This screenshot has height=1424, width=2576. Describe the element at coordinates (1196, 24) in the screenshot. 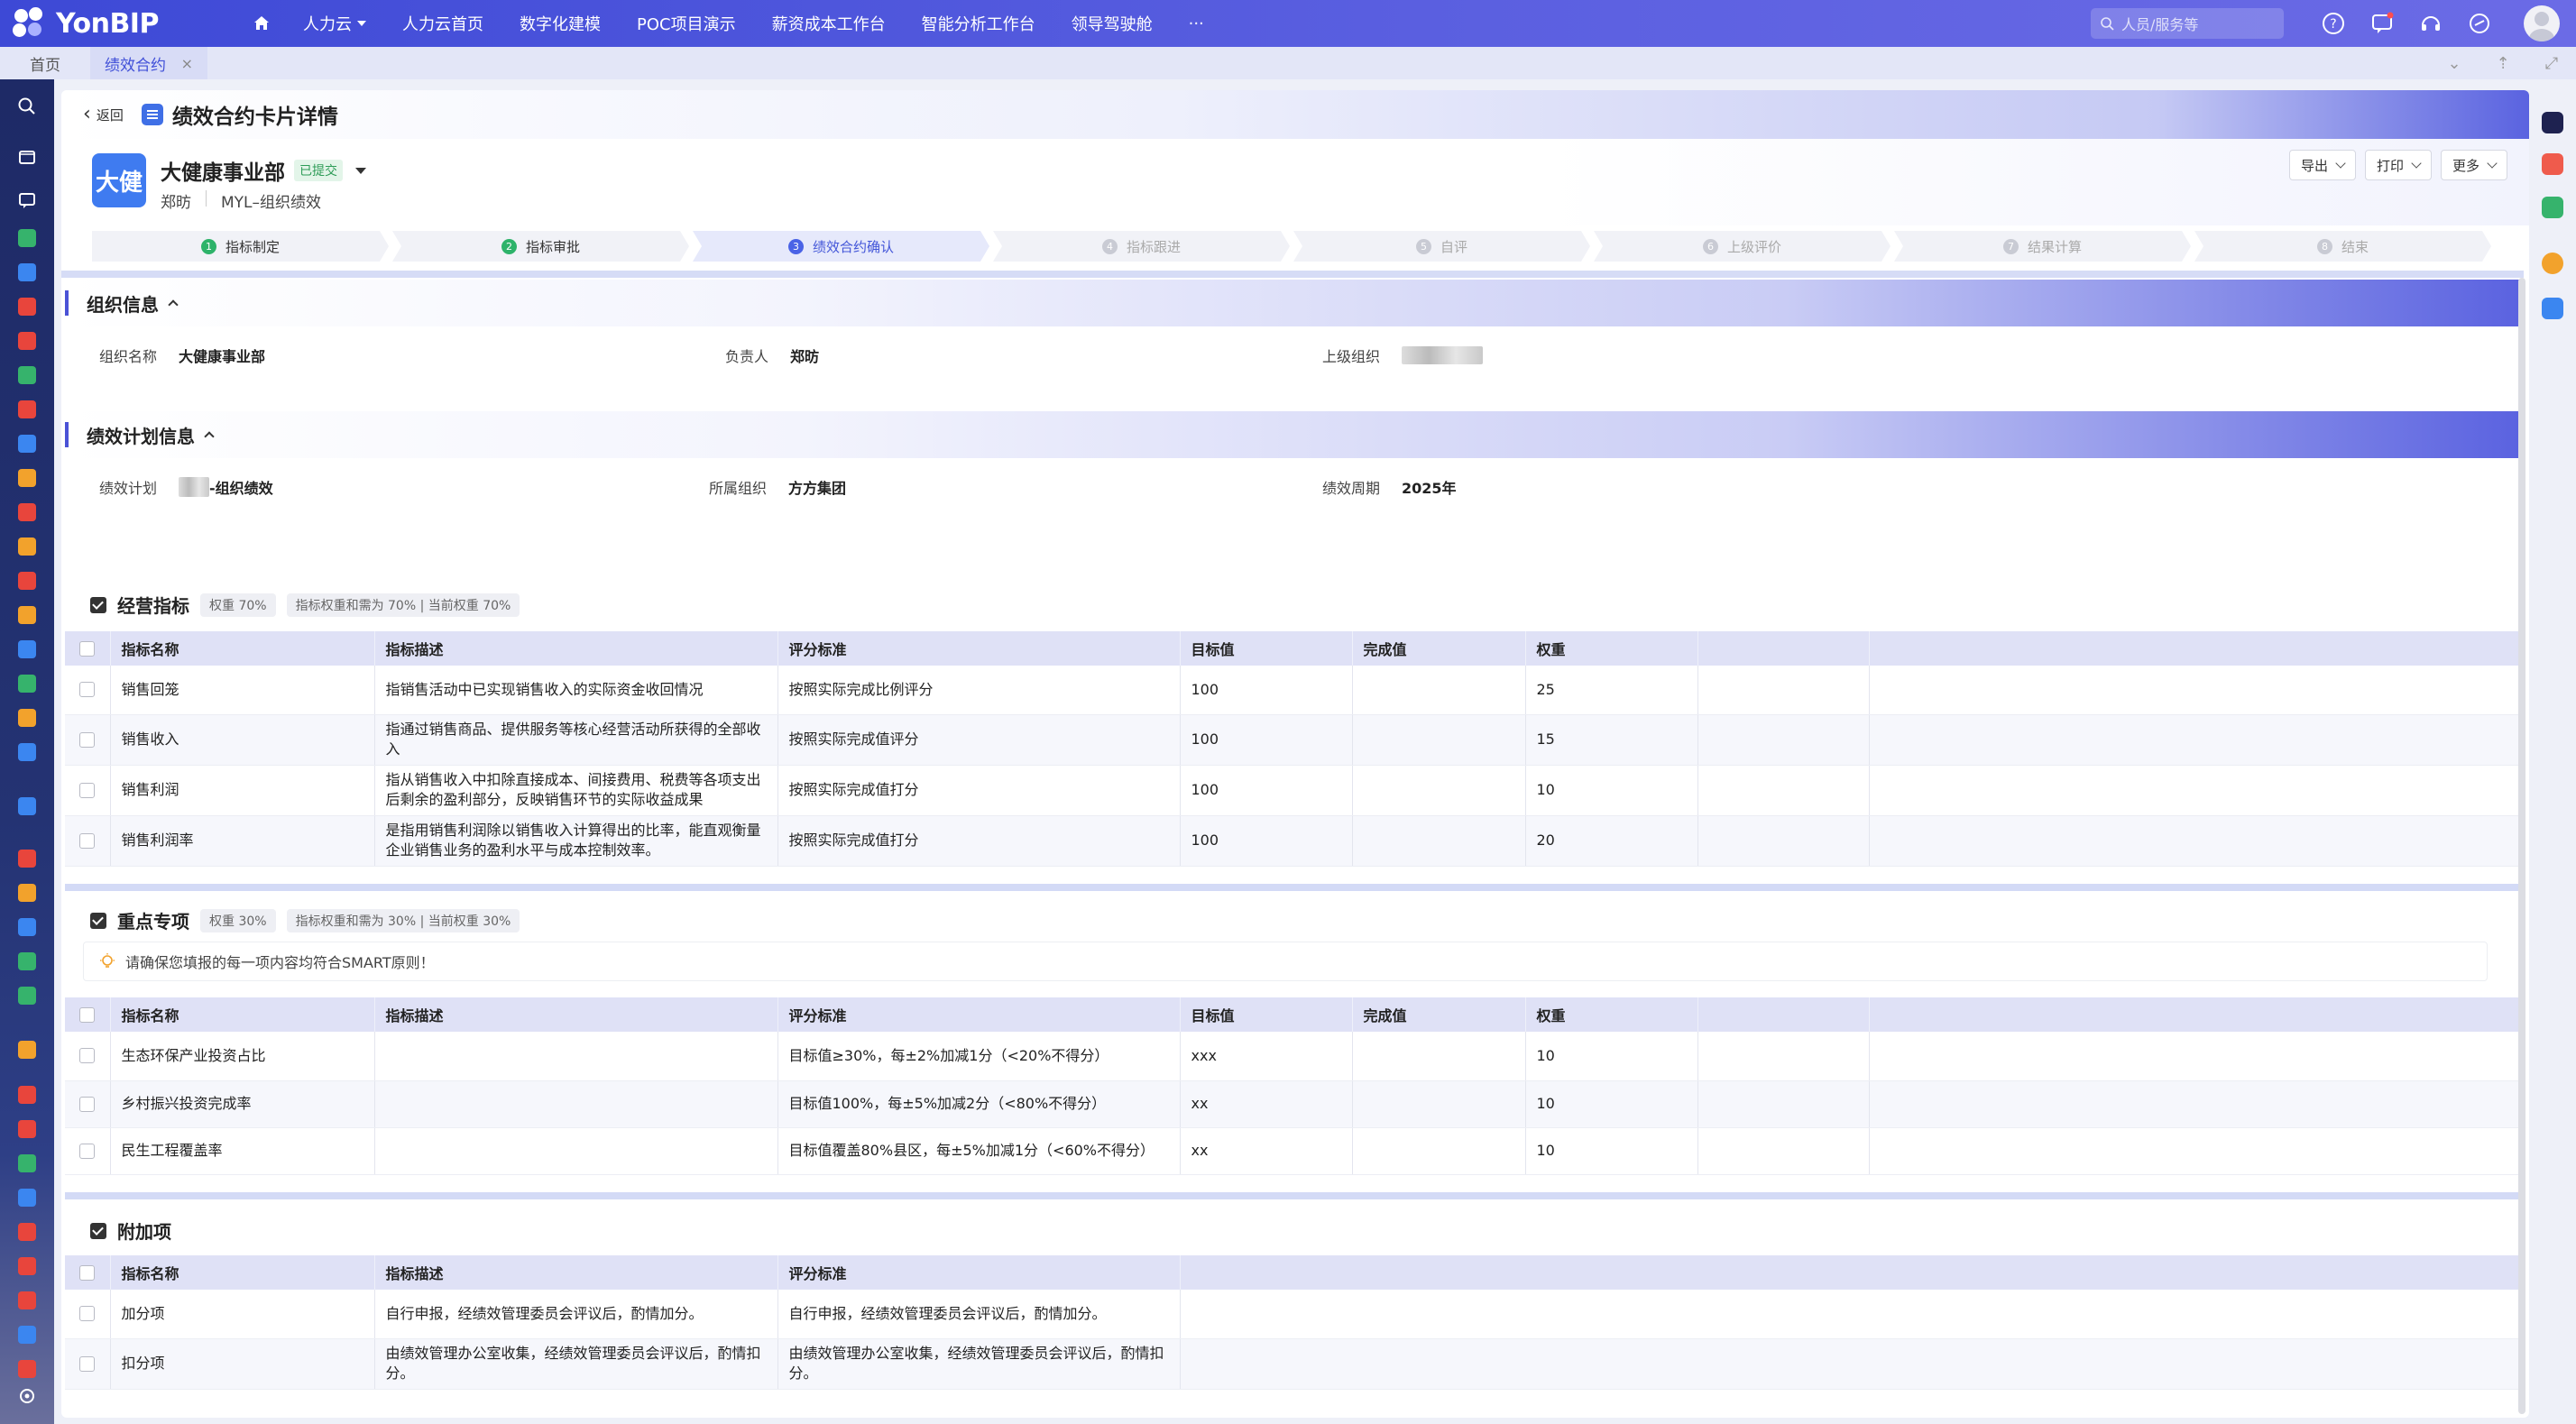

I see `nav-more: ···` at that location.